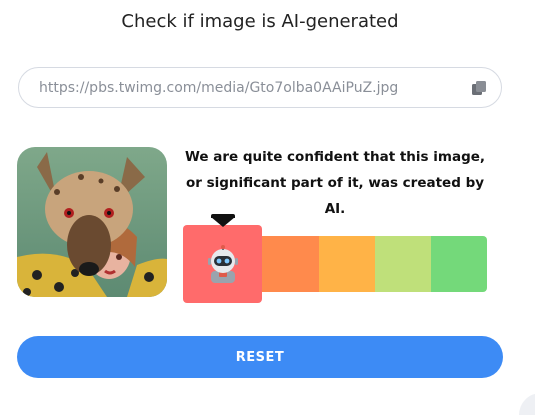 The height and width of the screenshot is (415, 535). Describe the element at coordinates (223, 264) in the screenshot. I see `robot-icon` at that location.